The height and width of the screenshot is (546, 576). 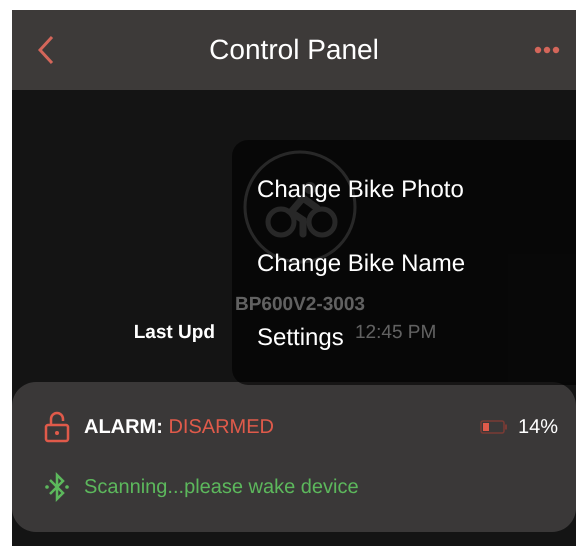 What do you see at coordinates (46, 50) in the screenshot?
I see `back-icon` at bounding box center [46, 50].